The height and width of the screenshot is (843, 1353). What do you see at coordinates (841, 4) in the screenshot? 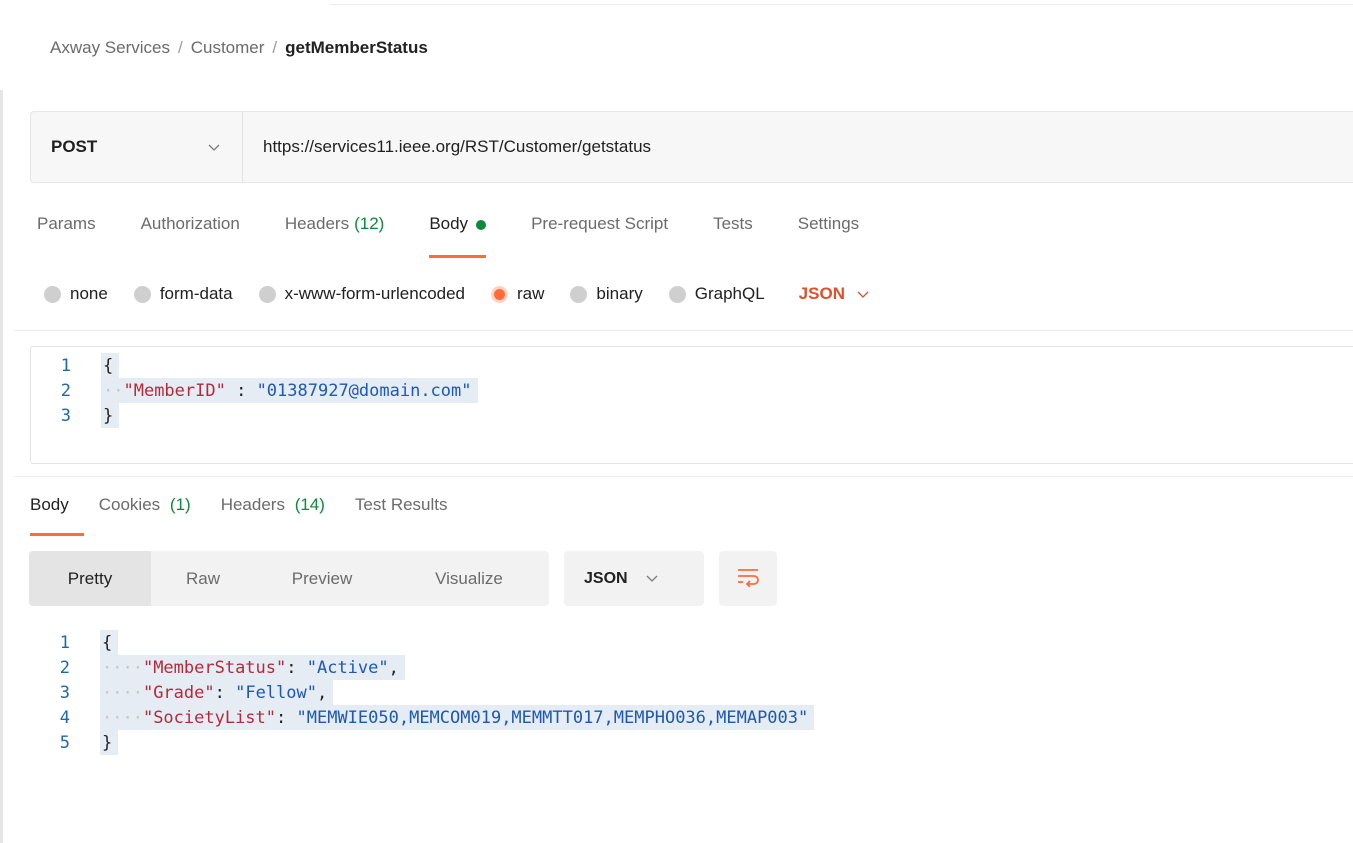
I see `top-divider` at bounding box center [841, 4].